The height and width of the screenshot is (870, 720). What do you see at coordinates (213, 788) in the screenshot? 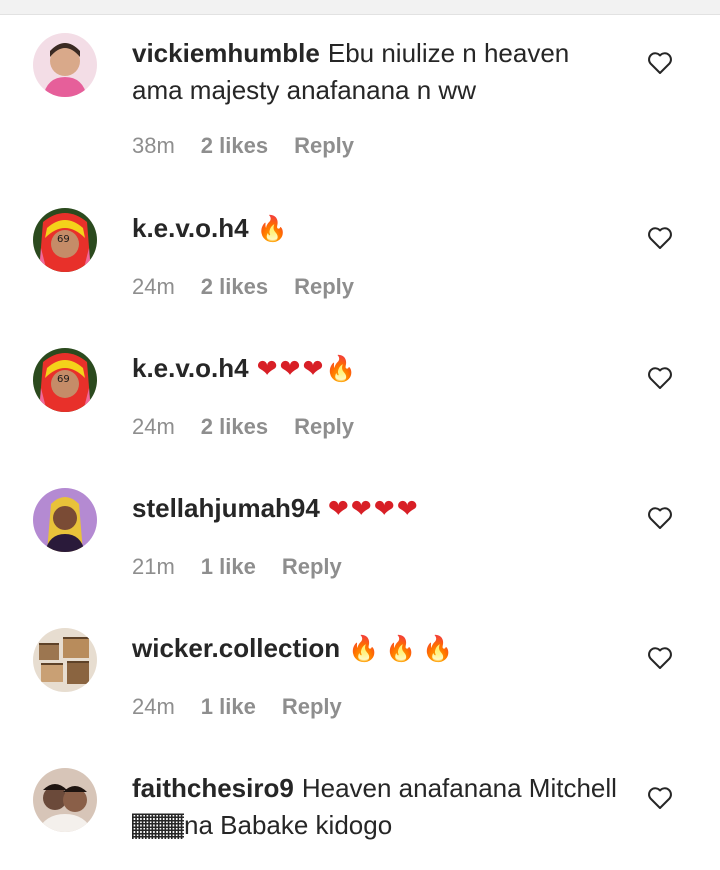
I see `comment-username: faithchesiro9` at bounding box center [213, 788].